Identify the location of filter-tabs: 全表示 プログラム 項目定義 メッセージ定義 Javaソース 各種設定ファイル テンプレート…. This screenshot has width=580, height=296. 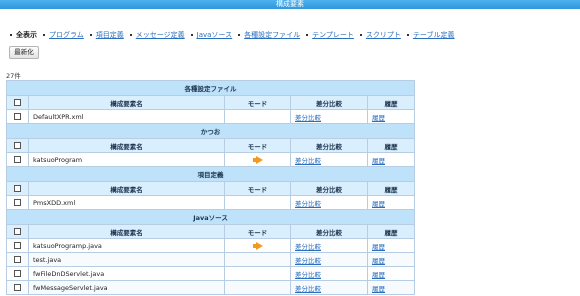
(290, 35).